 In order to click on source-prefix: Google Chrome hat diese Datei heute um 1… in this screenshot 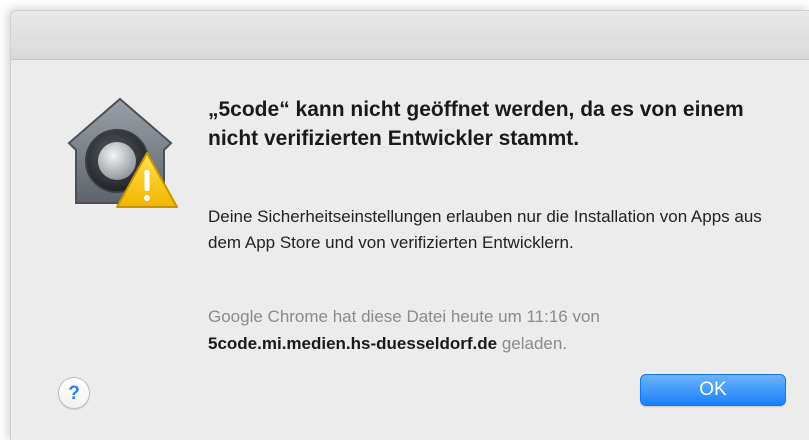, I will do `click(404, 316)`.